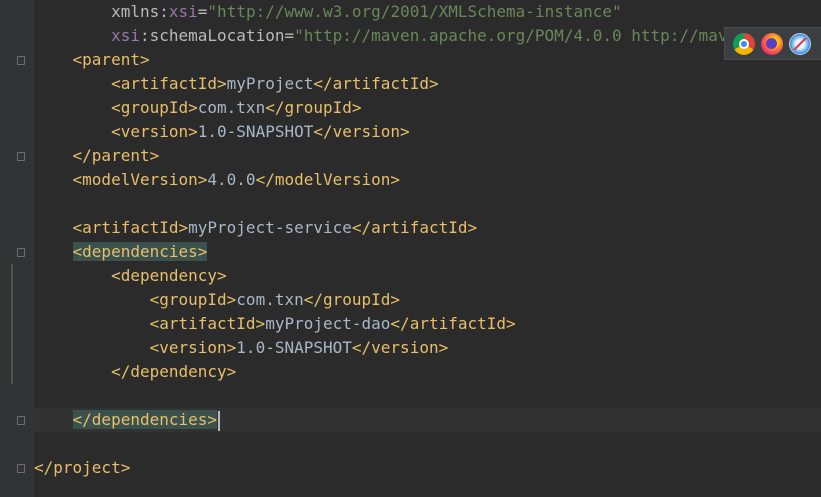 The height and width of the screenshot is (497, 821). I want to click on code-line: <parent>, so click(427, 60).